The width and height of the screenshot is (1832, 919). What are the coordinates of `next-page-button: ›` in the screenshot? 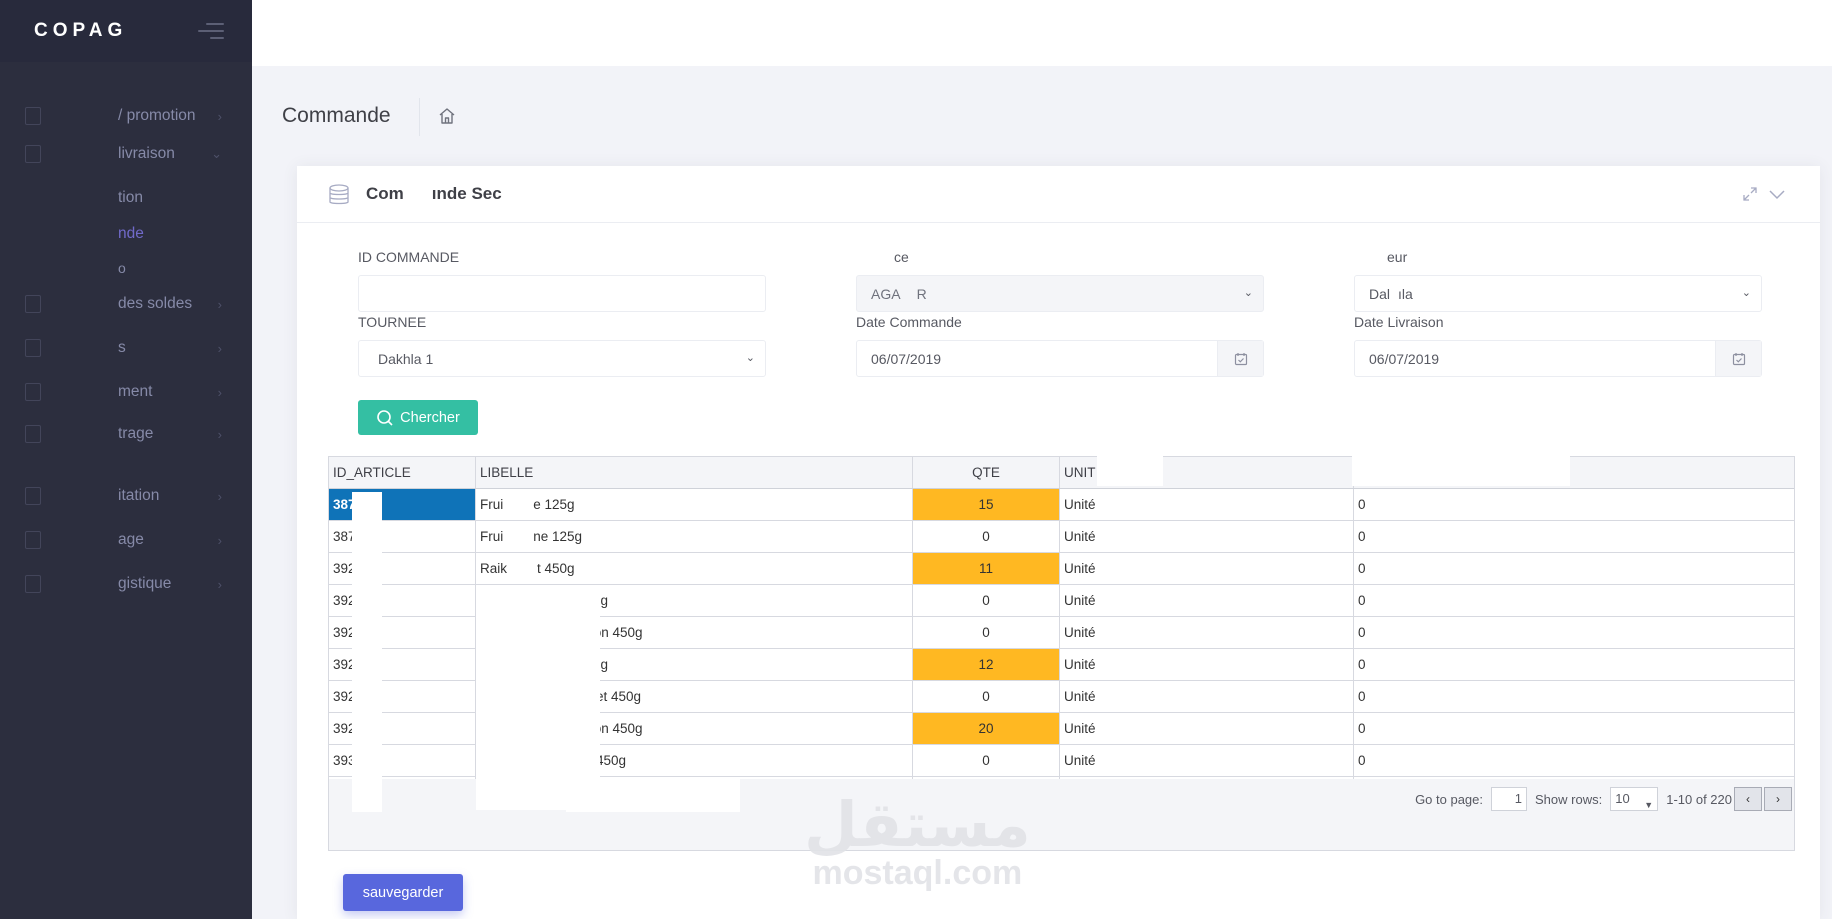 It's located at (1778, 799).